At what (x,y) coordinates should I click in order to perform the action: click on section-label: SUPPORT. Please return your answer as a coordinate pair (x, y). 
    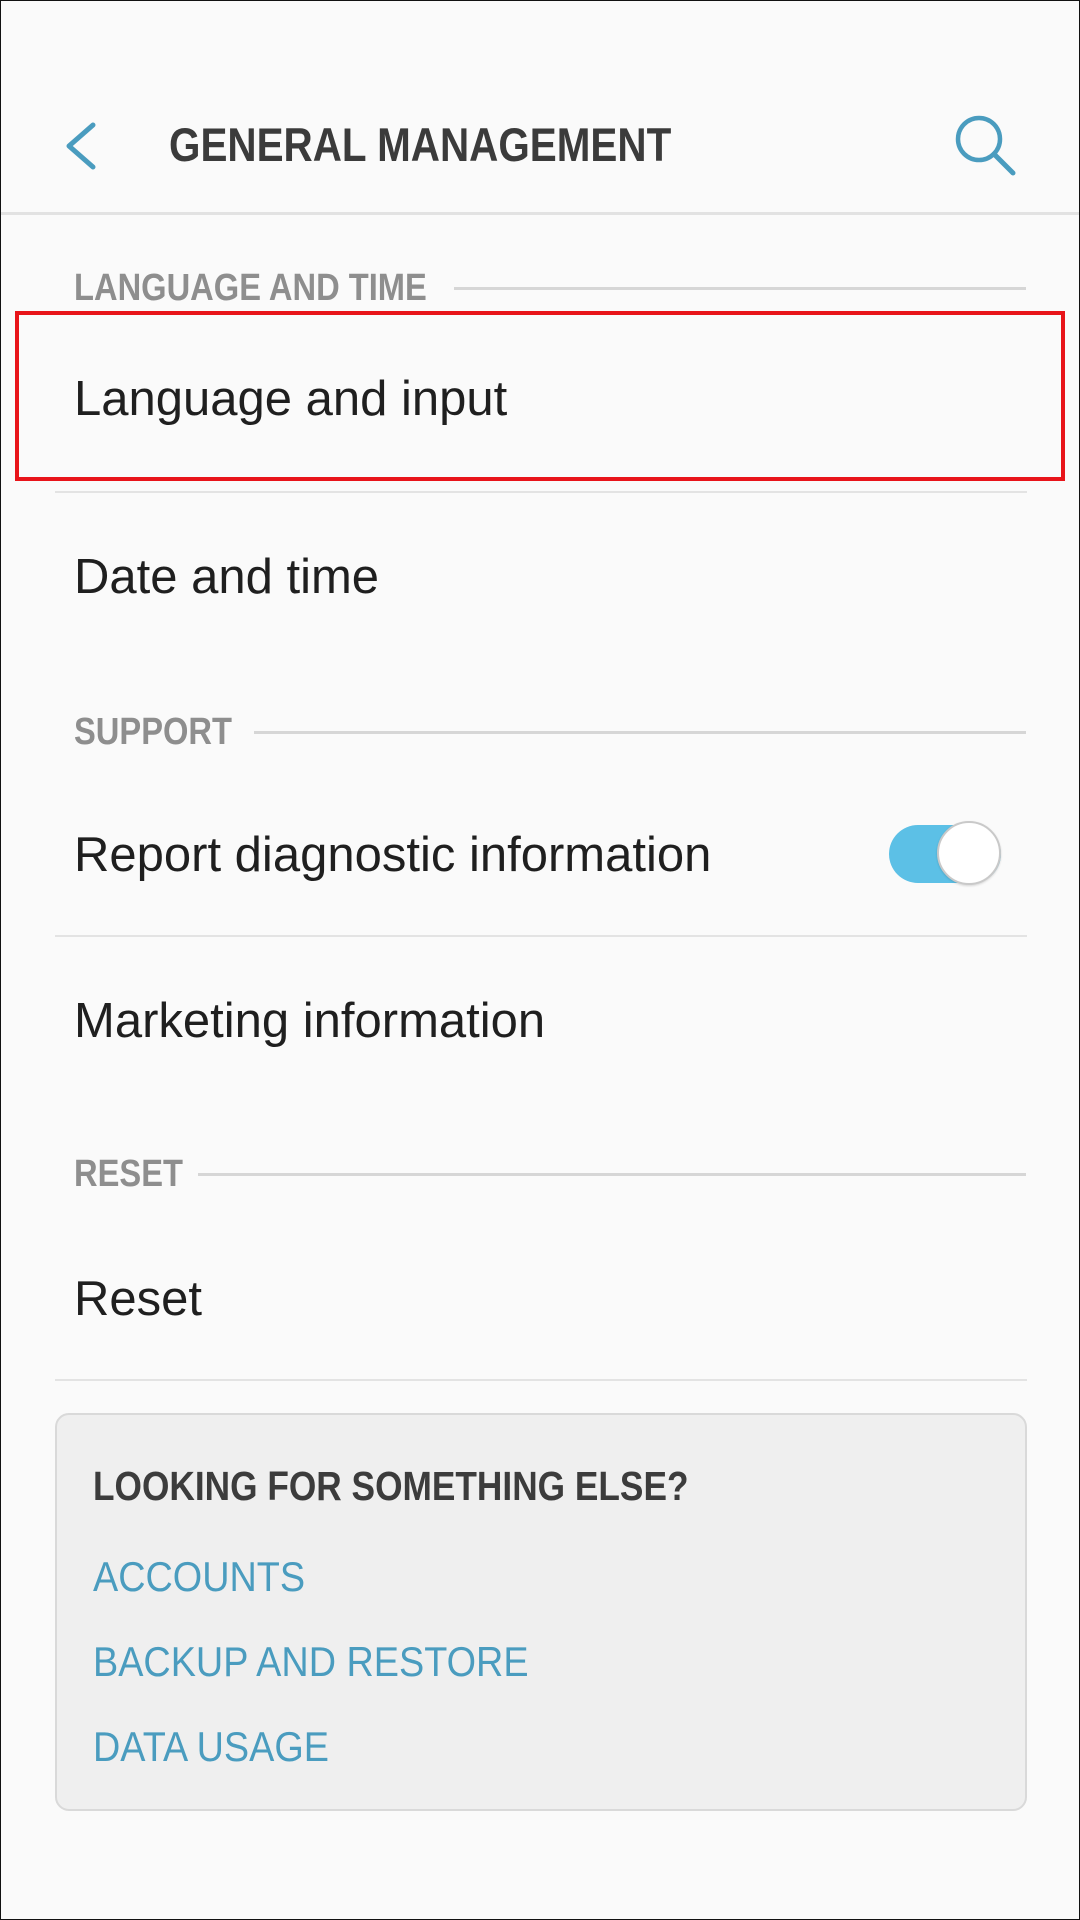
    Looking at the image, I should click on (153, 731).